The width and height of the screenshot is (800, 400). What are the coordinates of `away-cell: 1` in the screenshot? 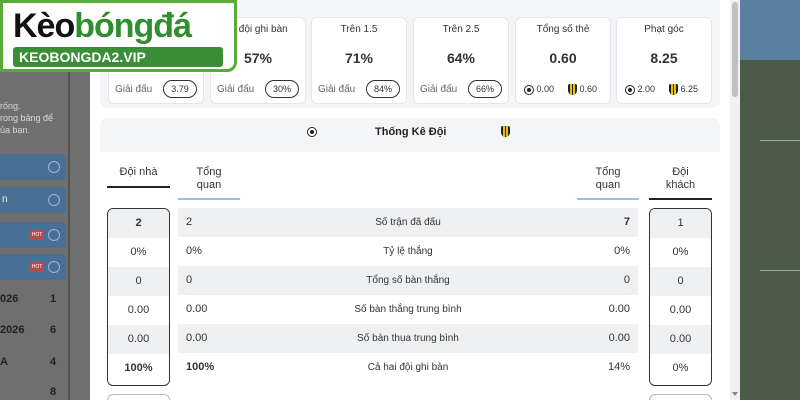 It's located at (680, 223).